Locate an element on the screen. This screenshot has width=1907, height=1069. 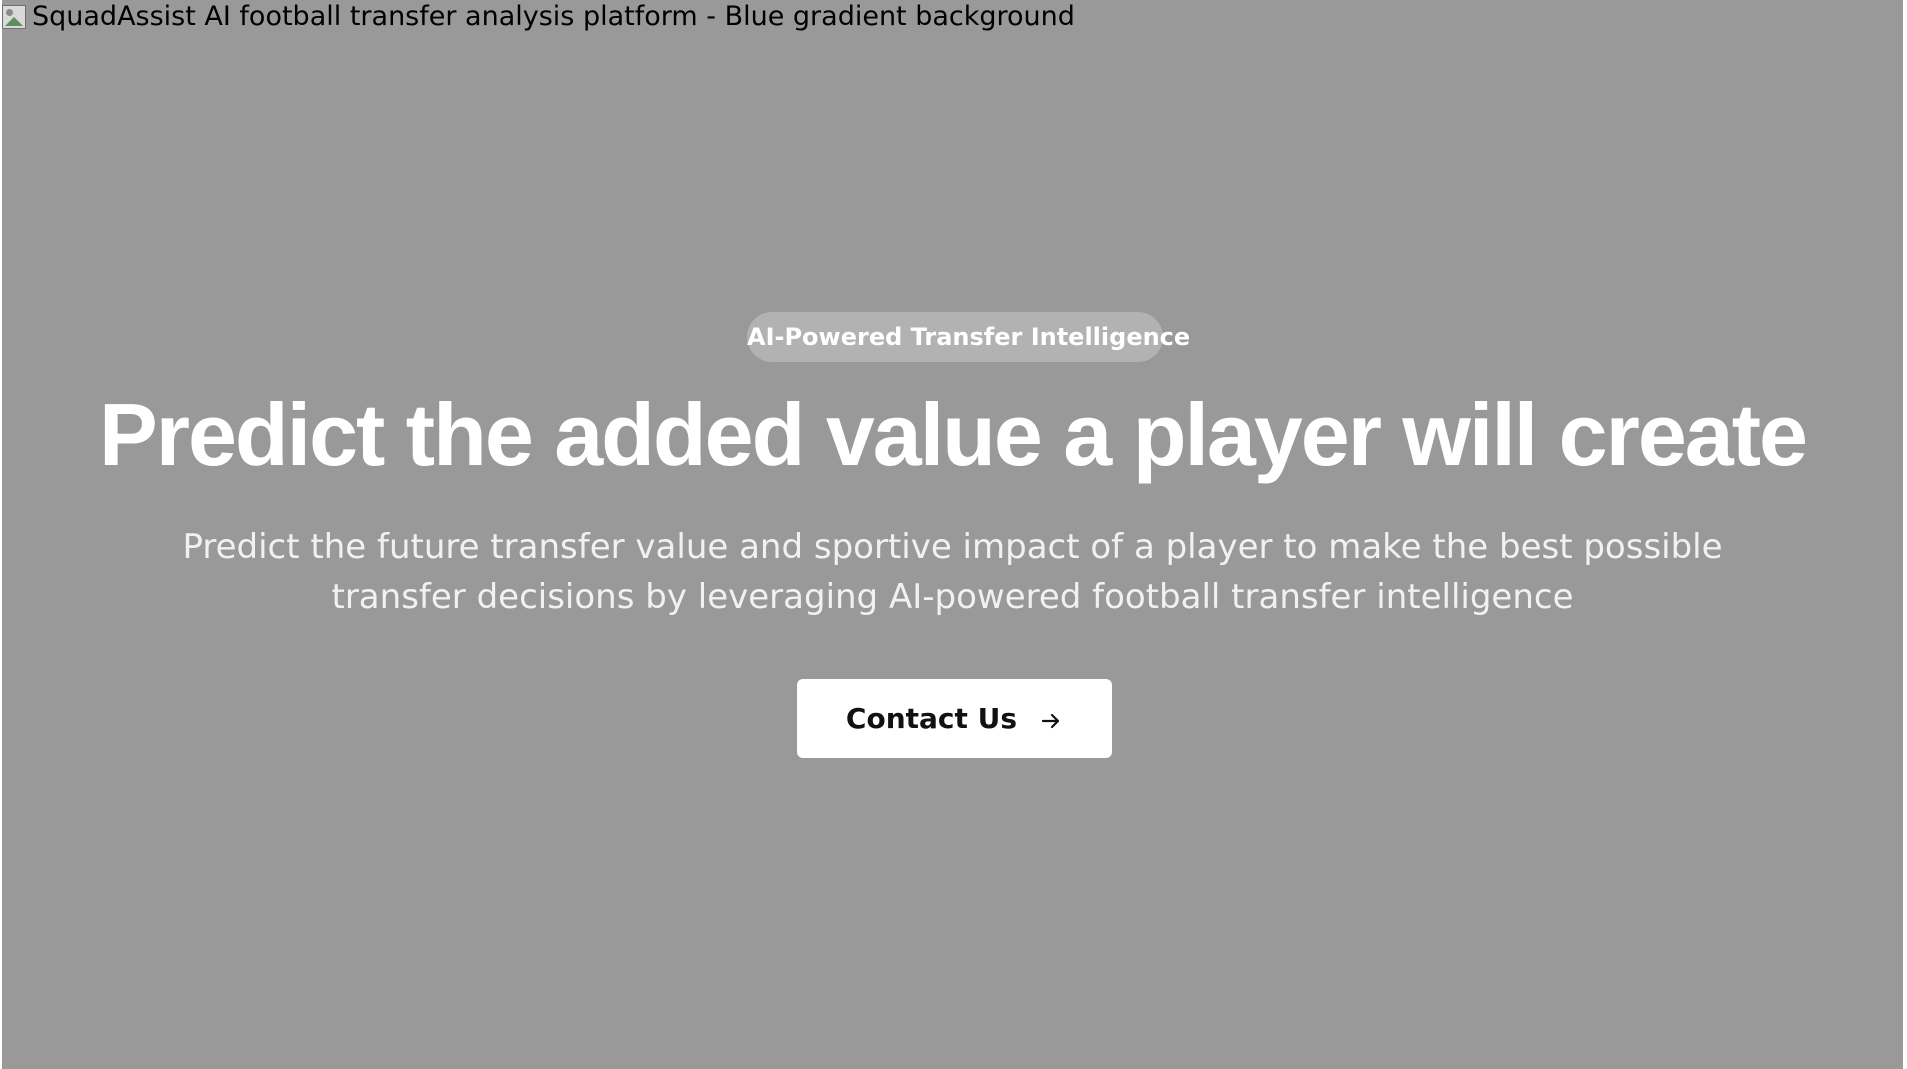
contact-us-button: Contact Us is located at coordinates (954, 718).